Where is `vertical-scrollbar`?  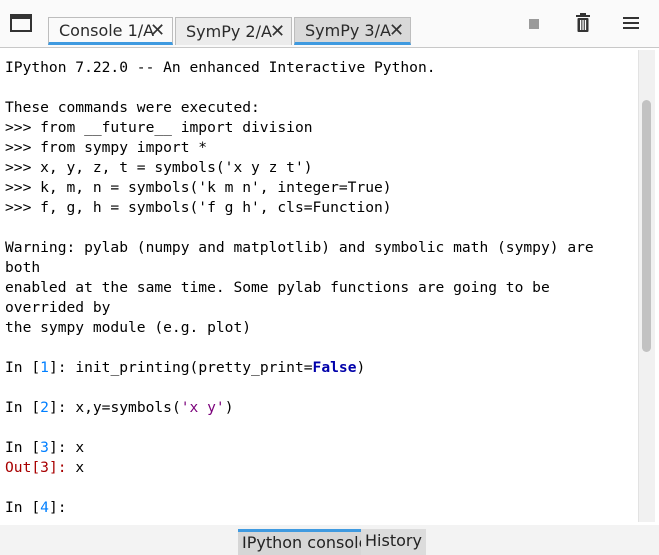 vertical-scrollbar is located at coordinates (646, 286).